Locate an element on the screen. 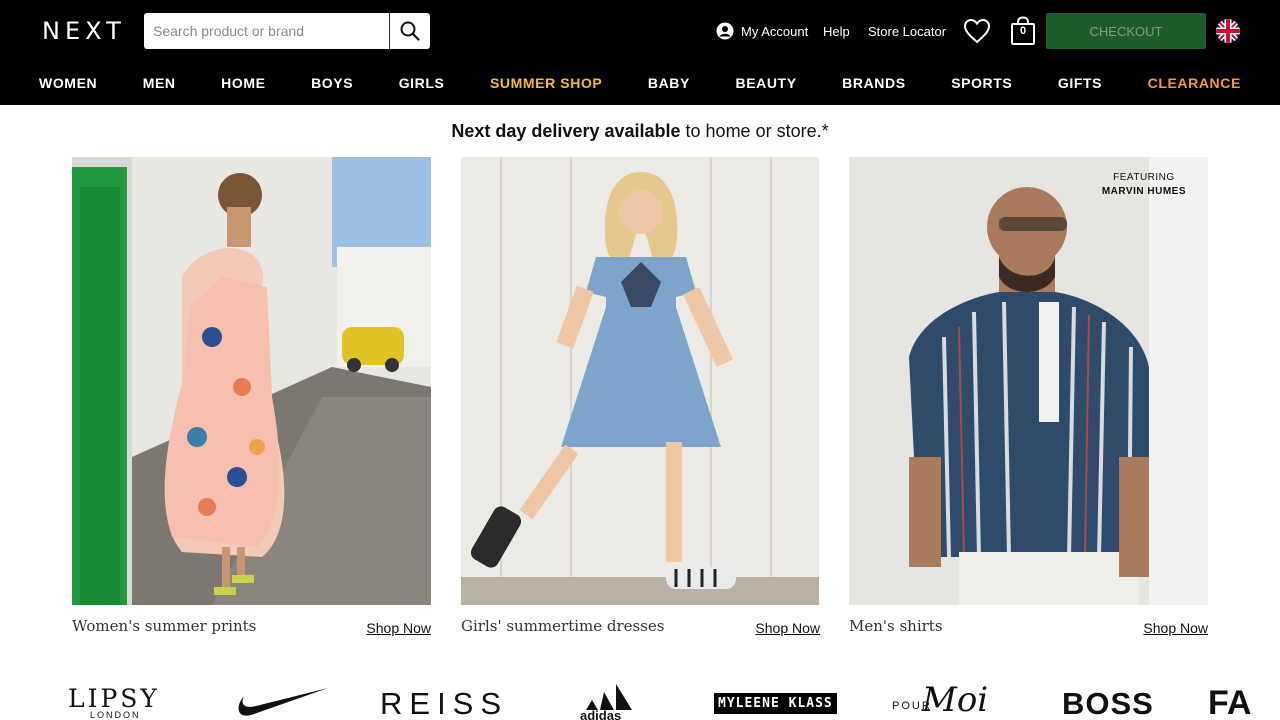  next-logo: NEXT is located at coordinates (84, 31).